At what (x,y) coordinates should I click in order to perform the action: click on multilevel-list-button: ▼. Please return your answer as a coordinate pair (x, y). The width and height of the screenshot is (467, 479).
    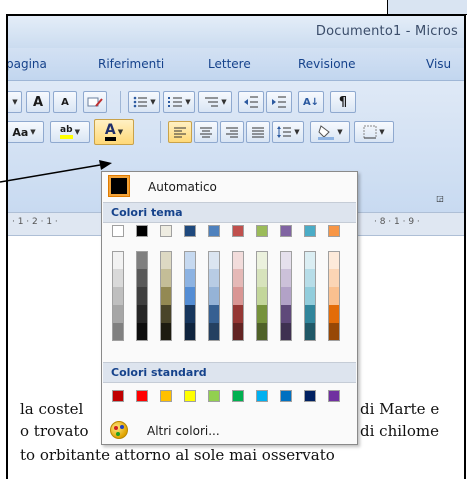
    Looking at the image, I should click on (215, 102).